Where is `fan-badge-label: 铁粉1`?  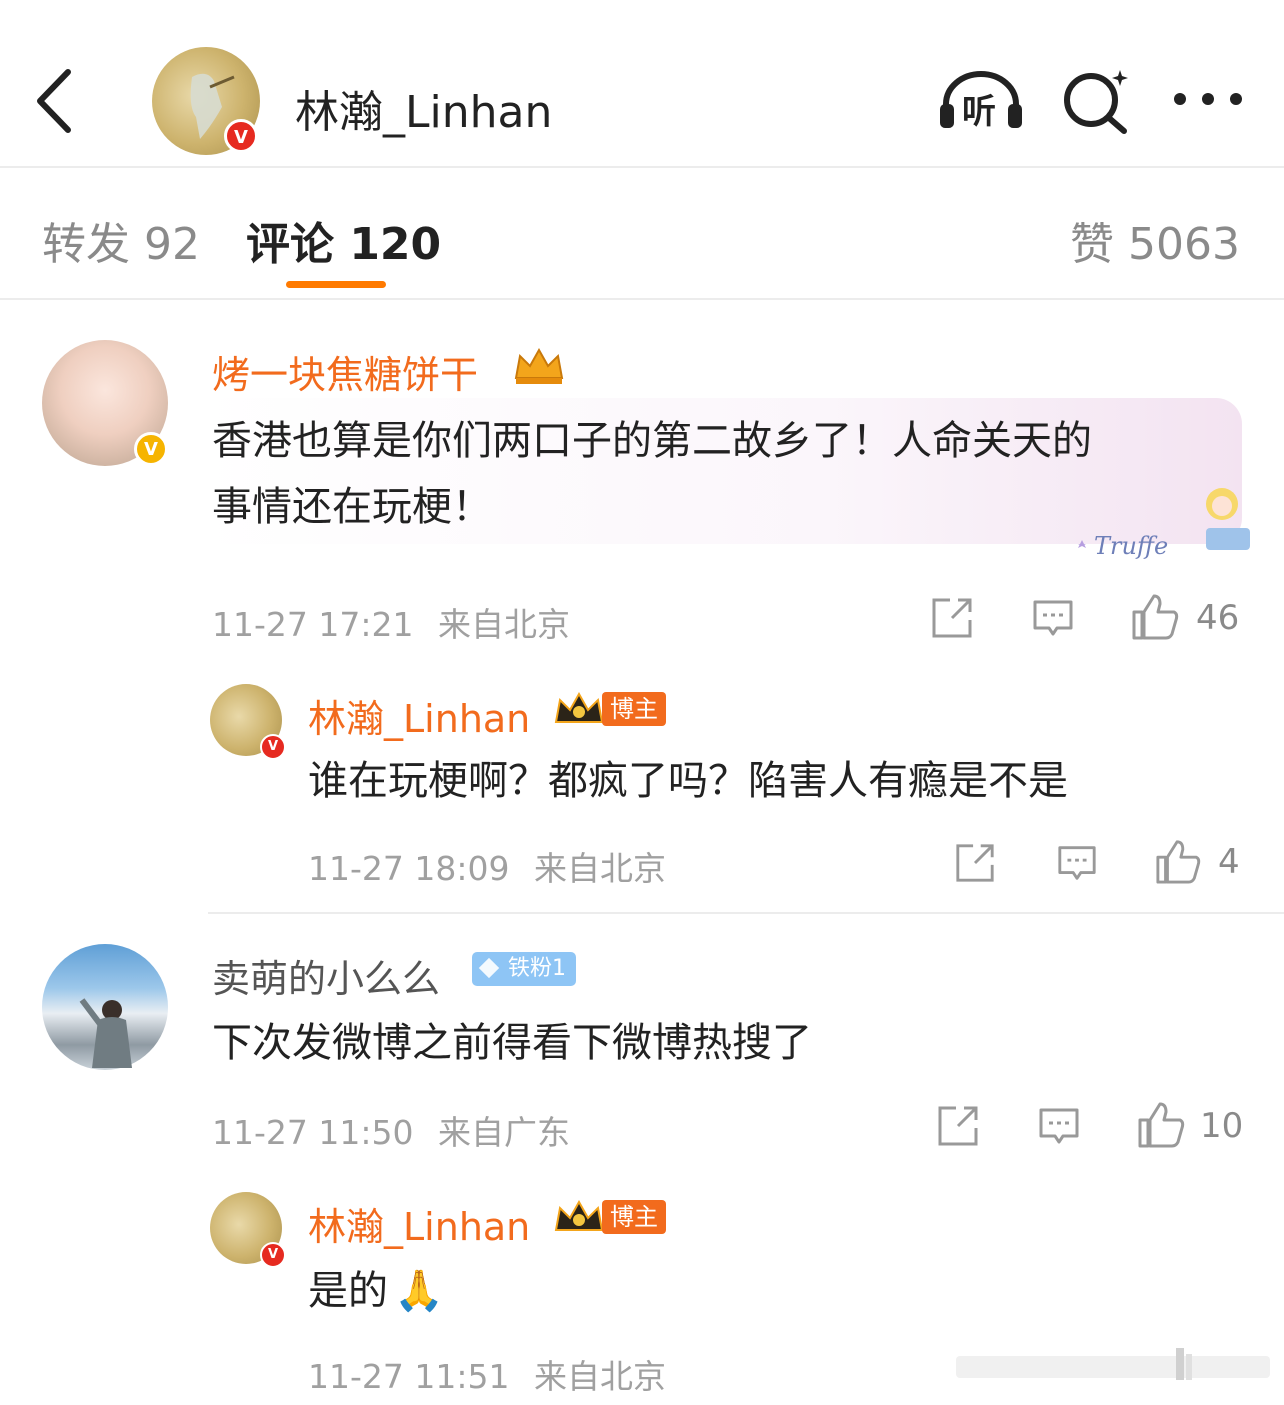
fan-badge-label: 铁粉1 is located at coordinates (537, 968).